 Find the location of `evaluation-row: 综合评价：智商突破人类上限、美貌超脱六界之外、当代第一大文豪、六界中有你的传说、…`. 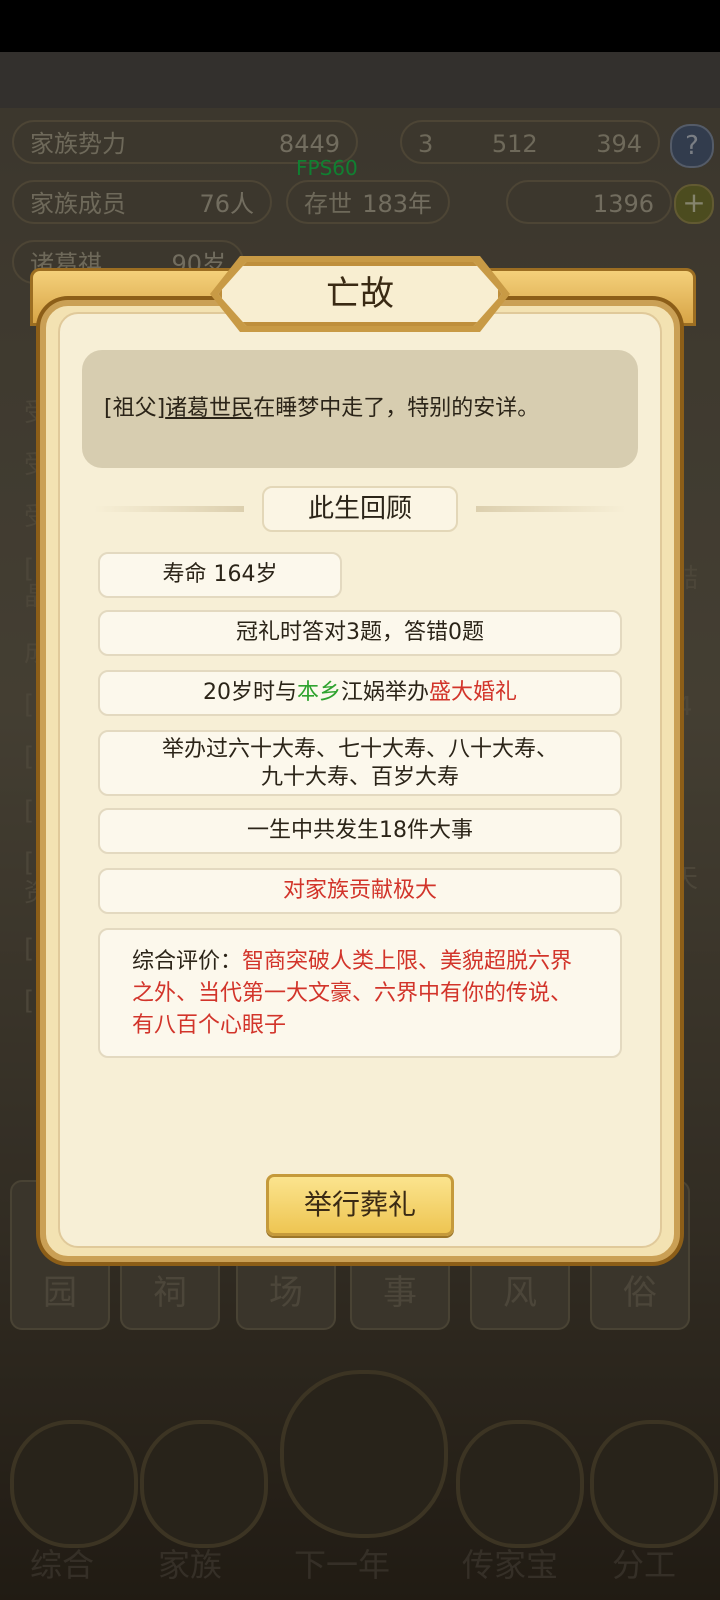

evaluation-row: 综合评价：智商突破人类上限、美貌超脱六界之外、当代第一大文豪、六界中有你的传说、… is located at coordinates (360, 993).